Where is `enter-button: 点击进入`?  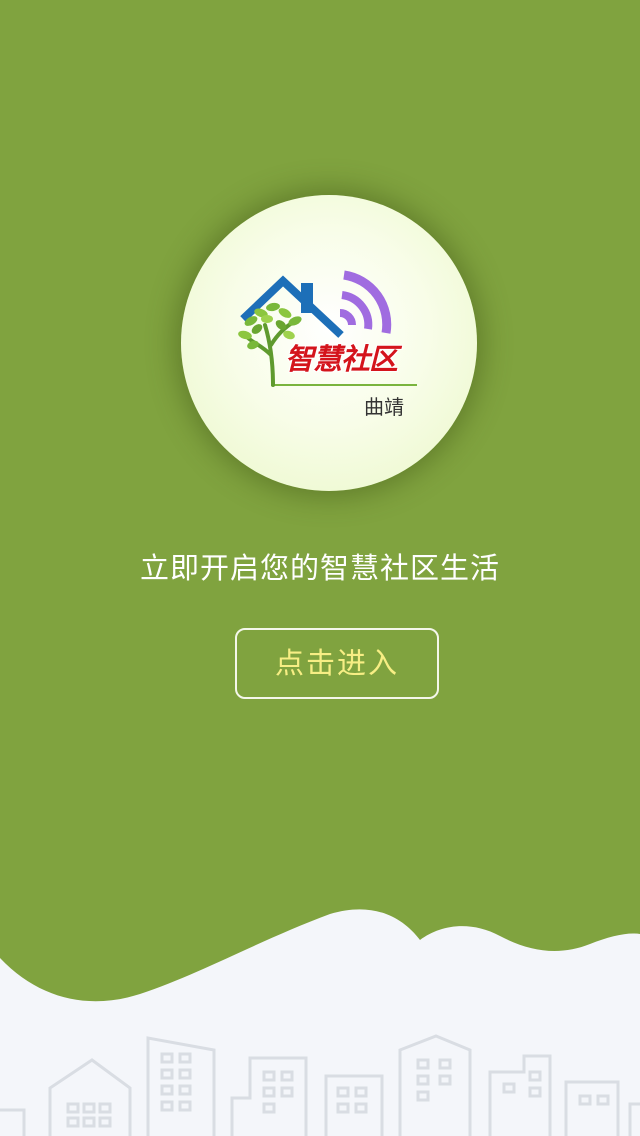 enter-button: 点击进入 is located at coordinates (337, 663).